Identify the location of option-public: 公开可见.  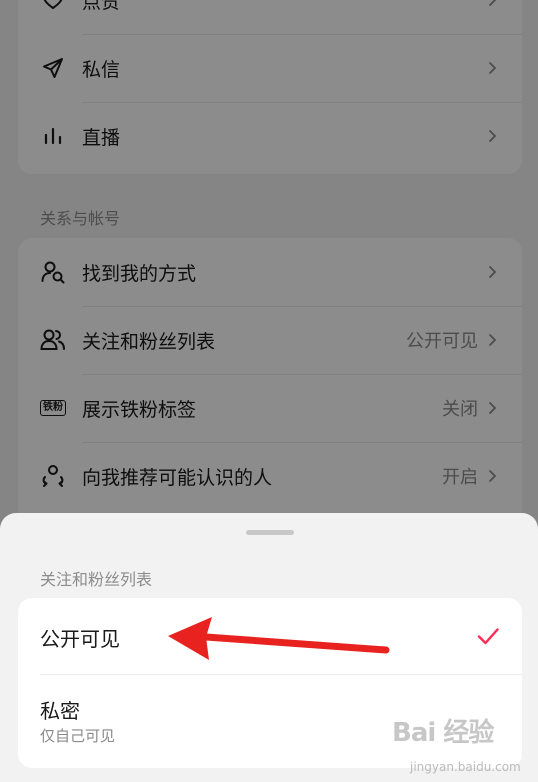
(270, 636).